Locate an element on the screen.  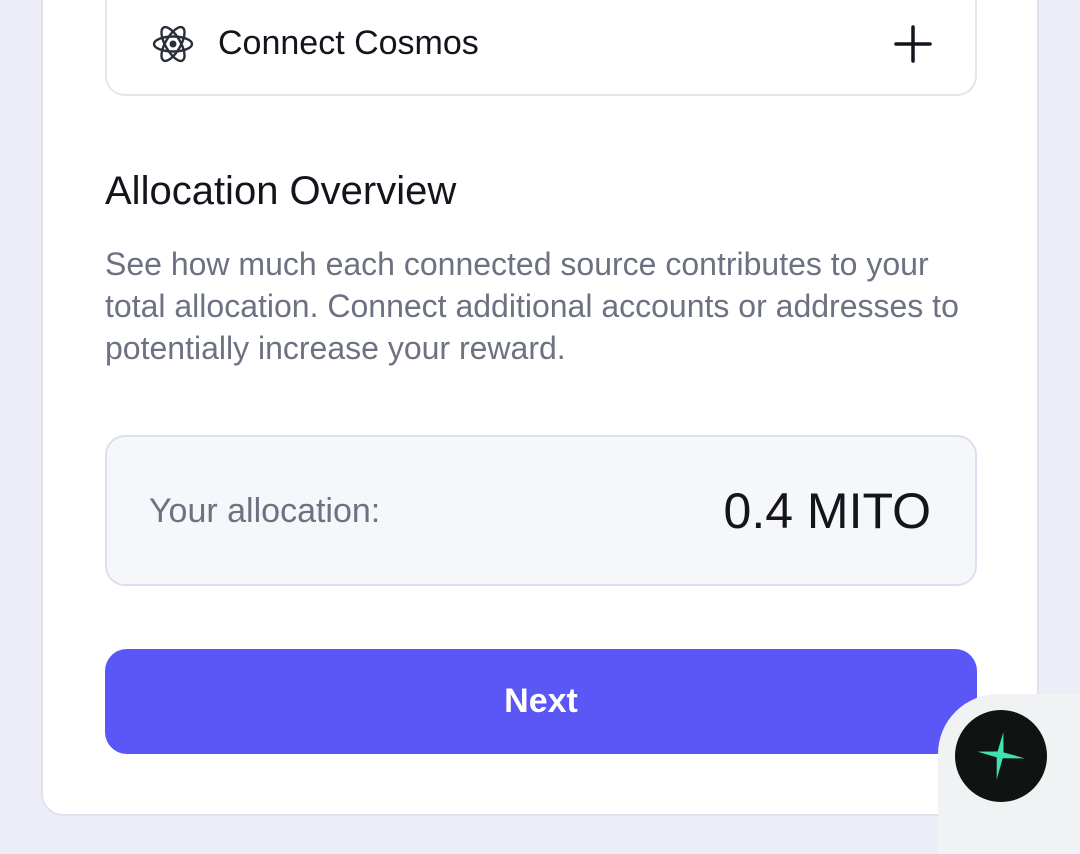
plus-icon is located at coordinates (913, 44).